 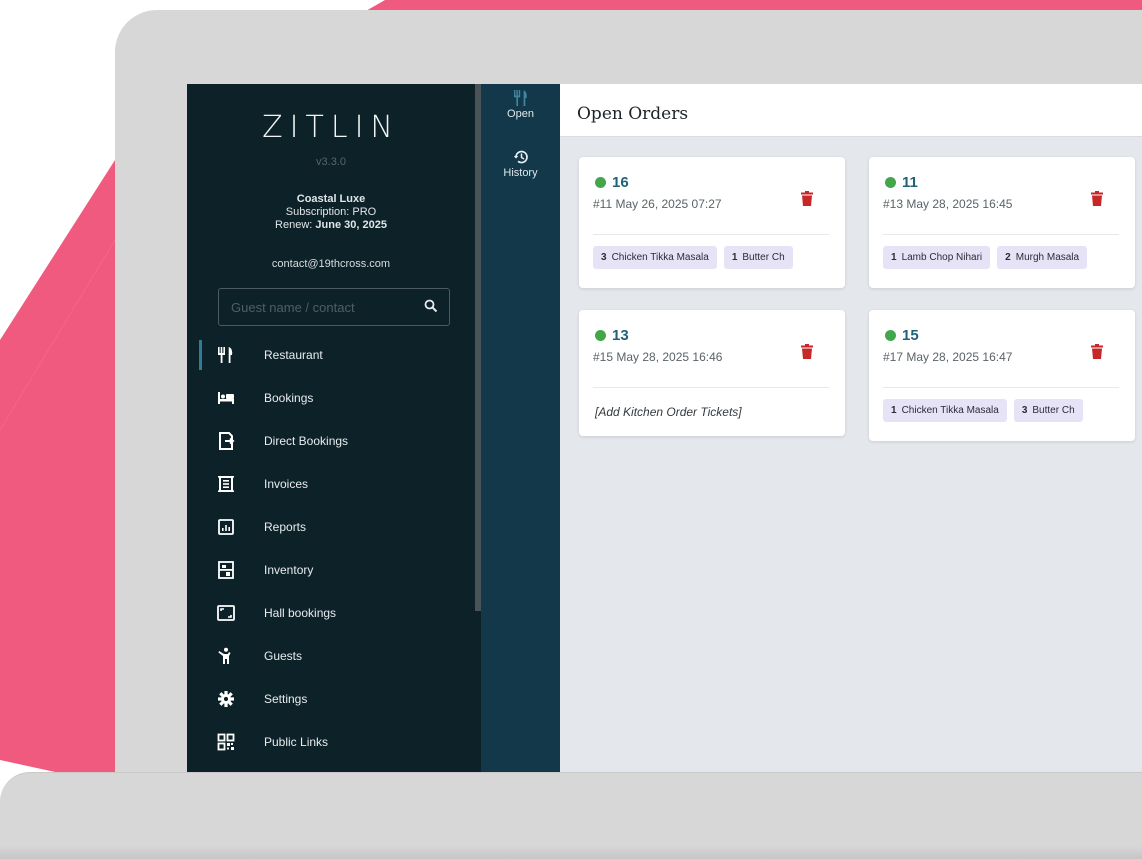 I want to click on sidebar-item-label: Public Links, so click(x=296, y=742).